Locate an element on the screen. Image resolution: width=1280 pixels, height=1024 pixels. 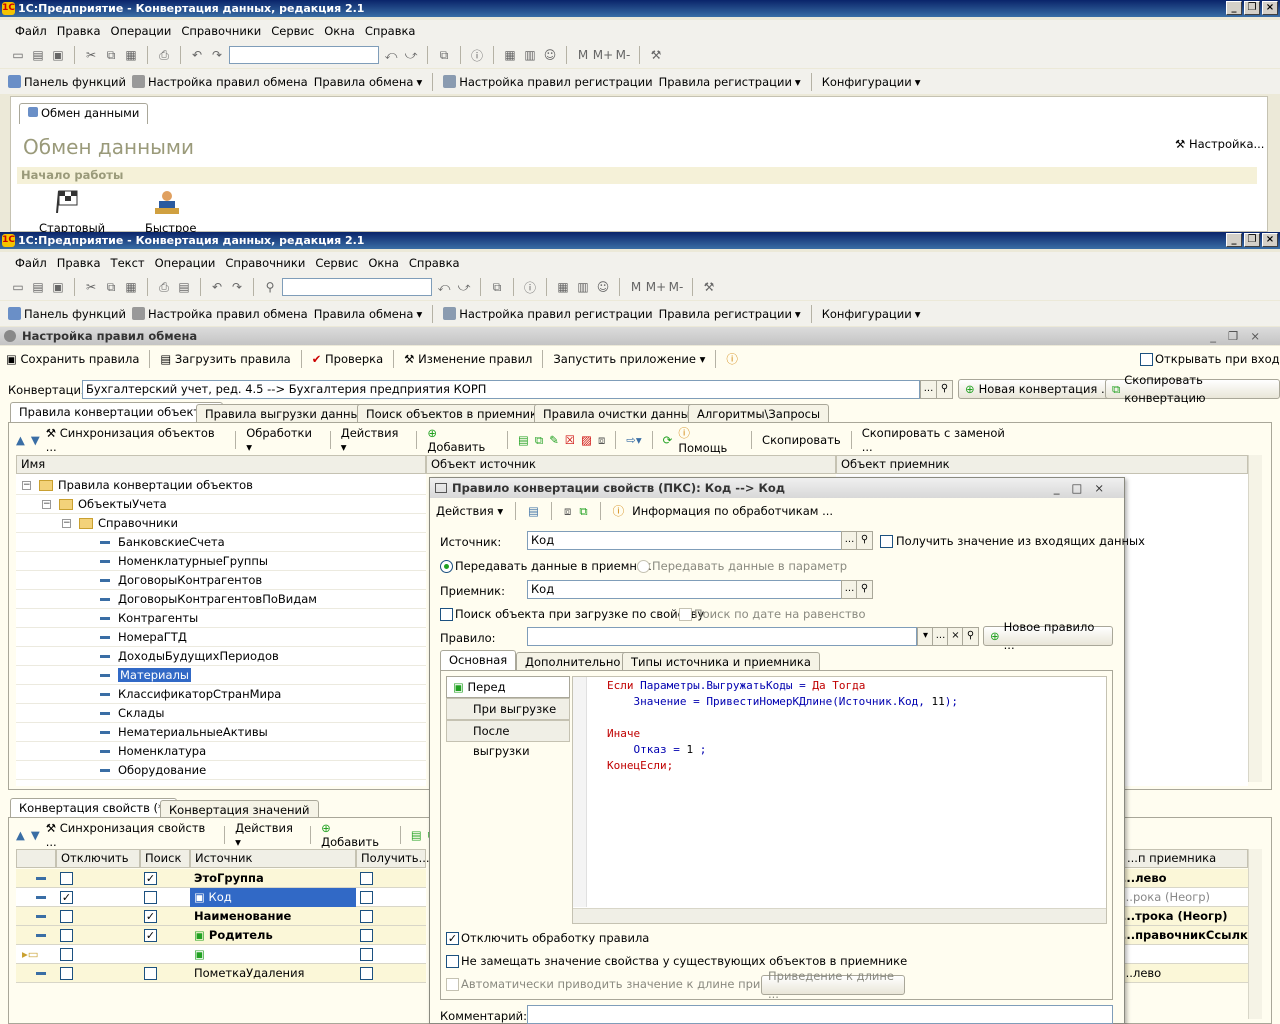
copy-button: Скопировать is located at coordinates (801, 440).